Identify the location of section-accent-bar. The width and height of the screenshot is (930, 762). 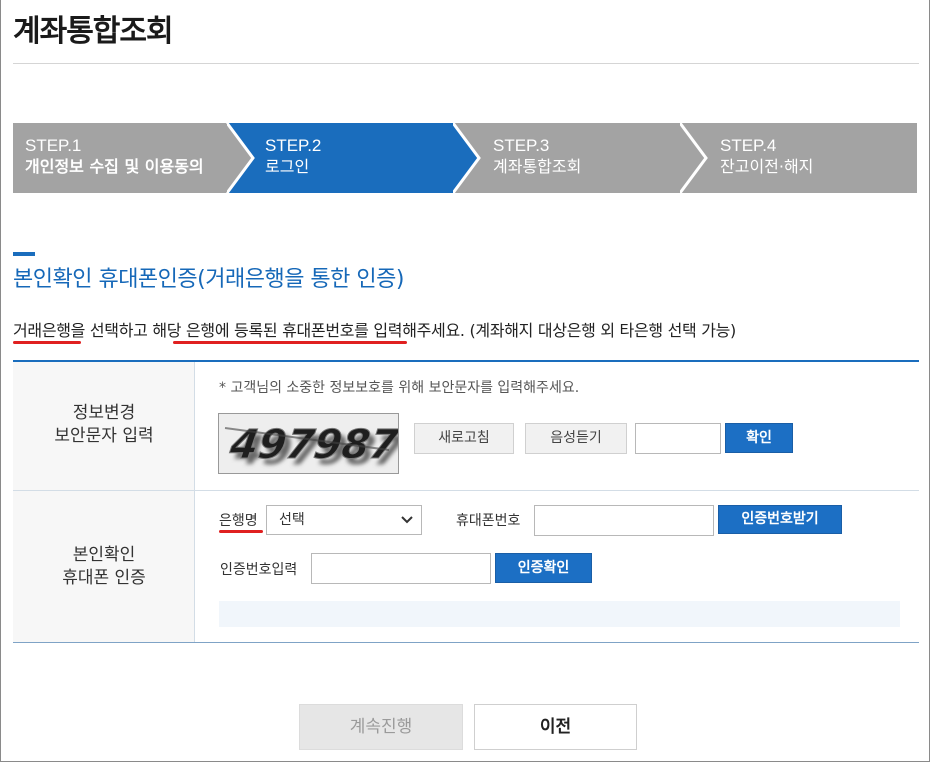
(24, 254).